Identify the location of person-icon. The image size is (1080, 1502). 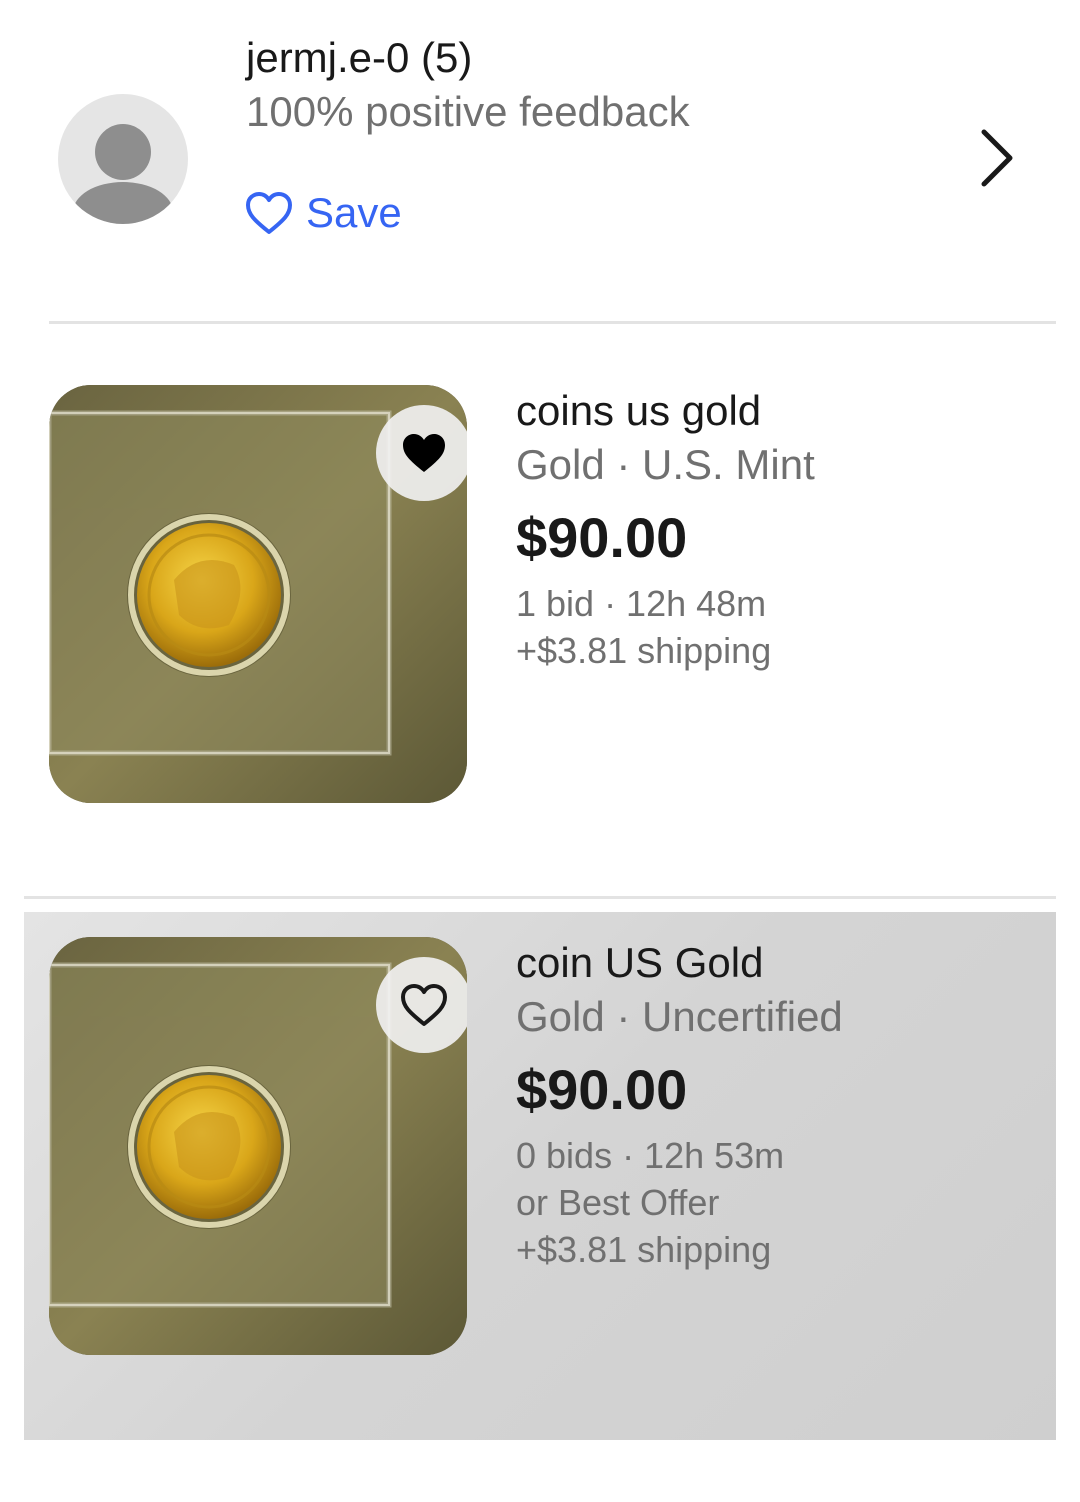
(123, 174).